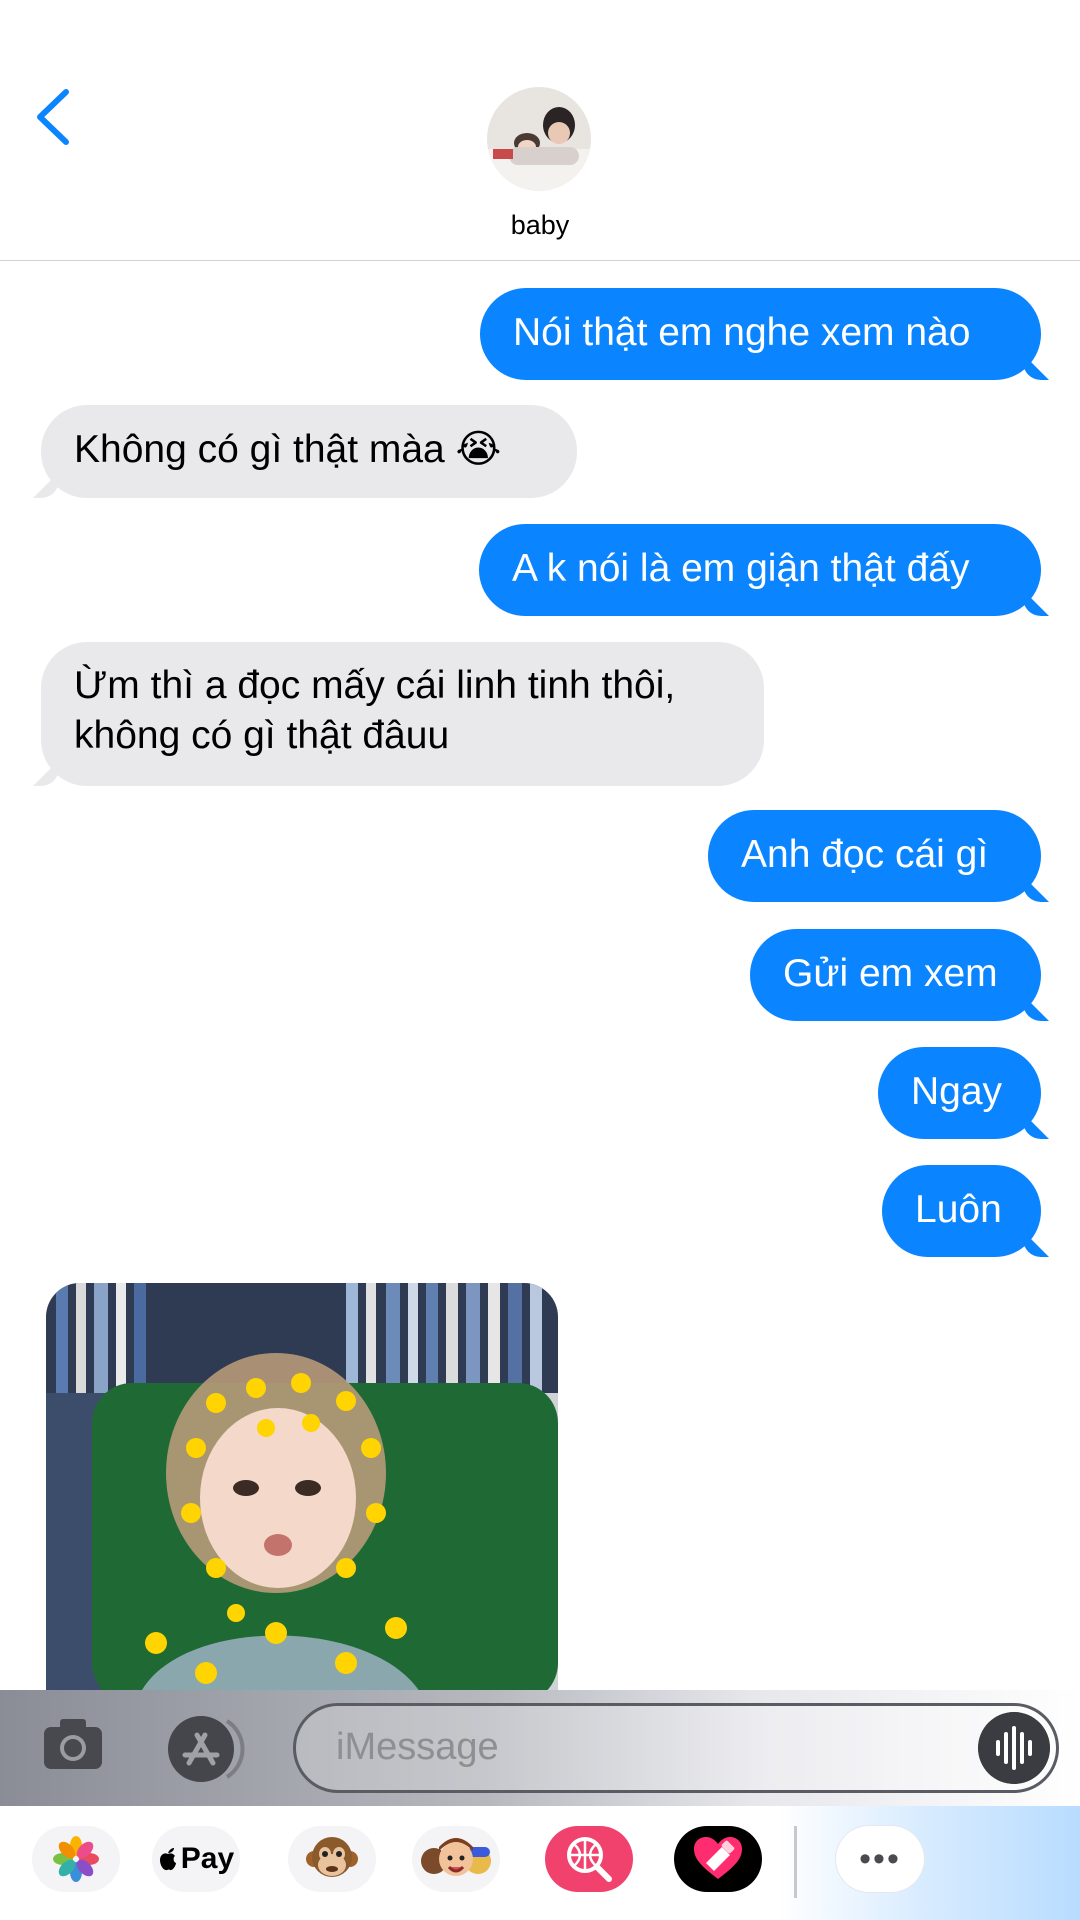 The image size is (1080, 1920). Describe the element at coordinates (865, 854) in the screenshot. I see `message-text: Anh đọc cái gì` at that location.